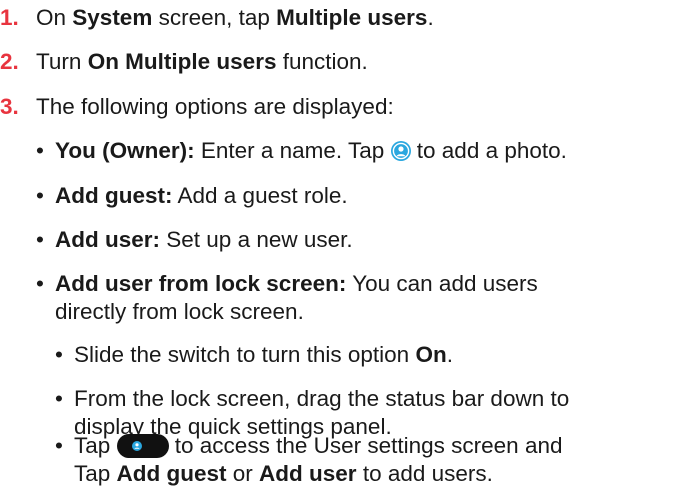 The width and height of the screenshot is (673, 496). What do you see at coordinates (184, 61) in the screenshot?
I see `step-2: 2. Turn On Multiple users function.` at bounding box center [184, 61].